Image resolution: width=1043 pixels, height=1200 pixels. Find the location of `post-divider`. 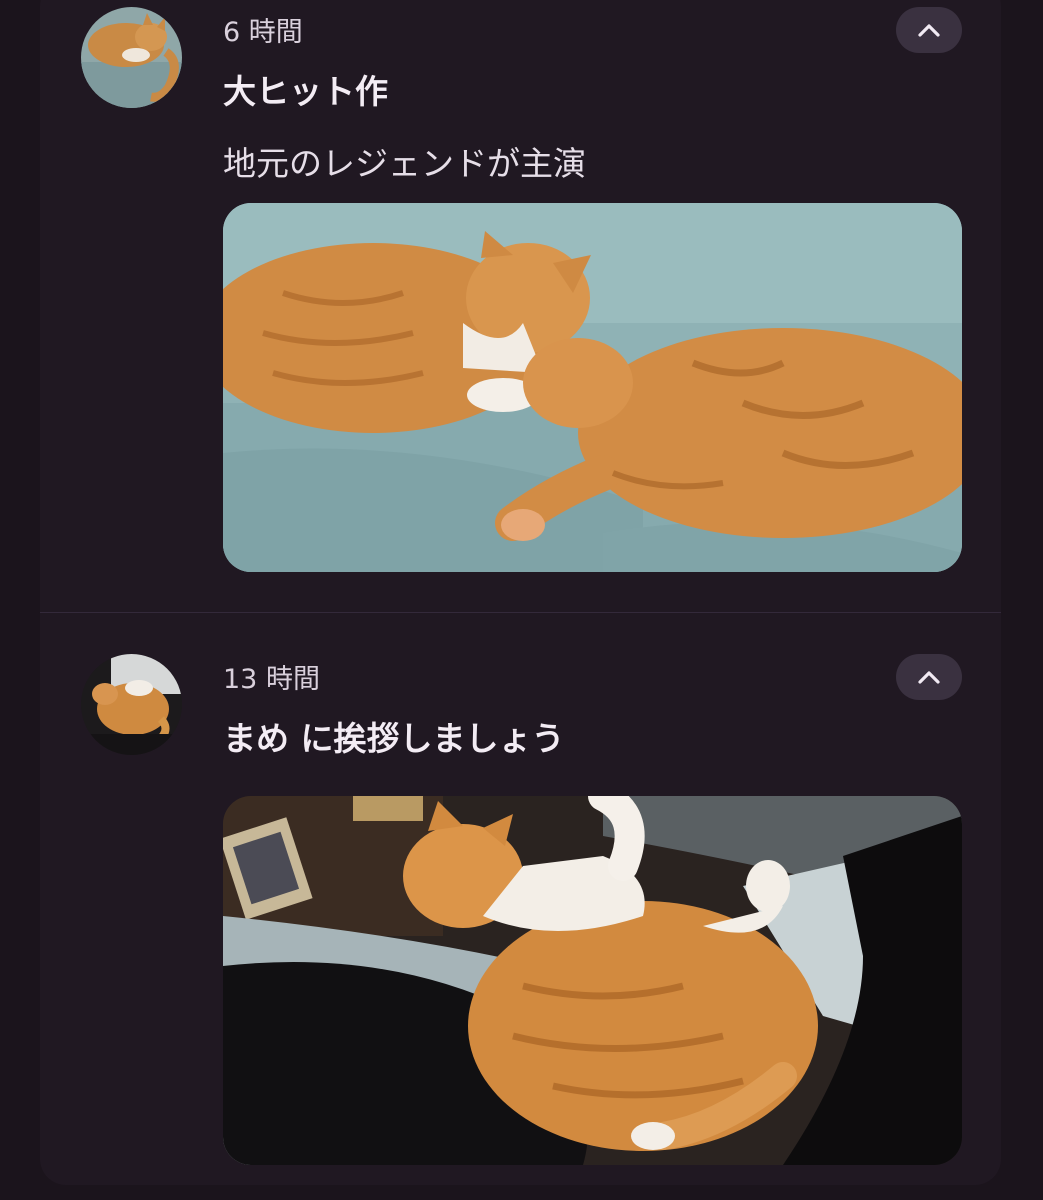

post-divider is located at coordinates (520, 612).